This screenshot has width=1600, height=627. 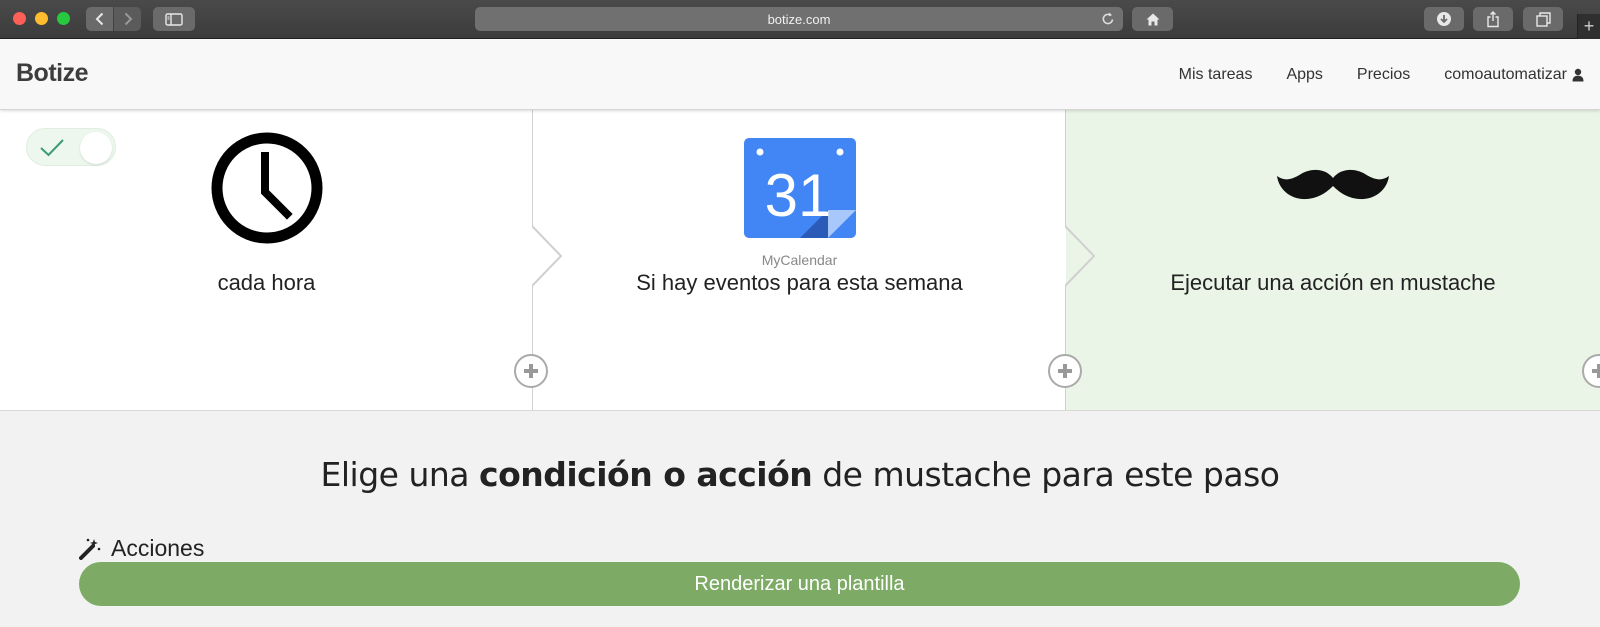 What do you see at coordinates (266, 282) in the screenshot?
I see `step-title: cada hora` at bounding box center [266, 282].